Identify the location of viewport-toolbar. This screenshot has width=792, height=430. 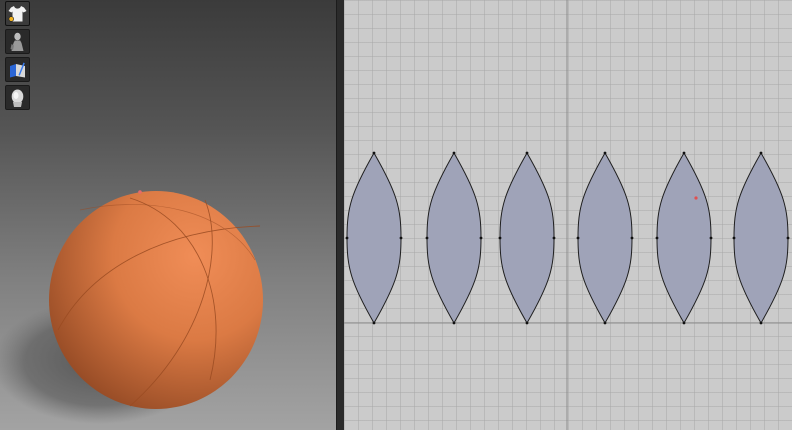
(18, 55).